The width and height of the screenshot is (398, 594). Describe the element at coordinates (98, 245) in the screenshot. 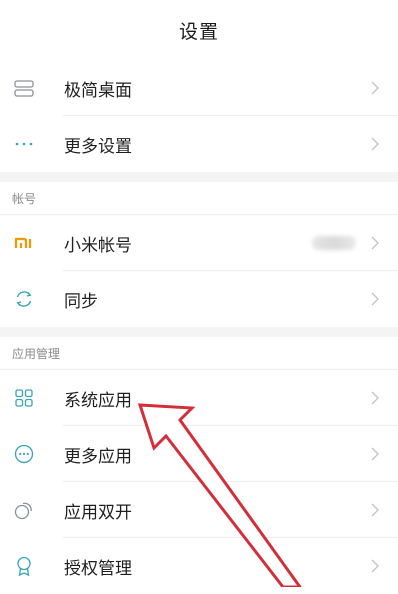

I see `row-label: 小米帐号` at that location.